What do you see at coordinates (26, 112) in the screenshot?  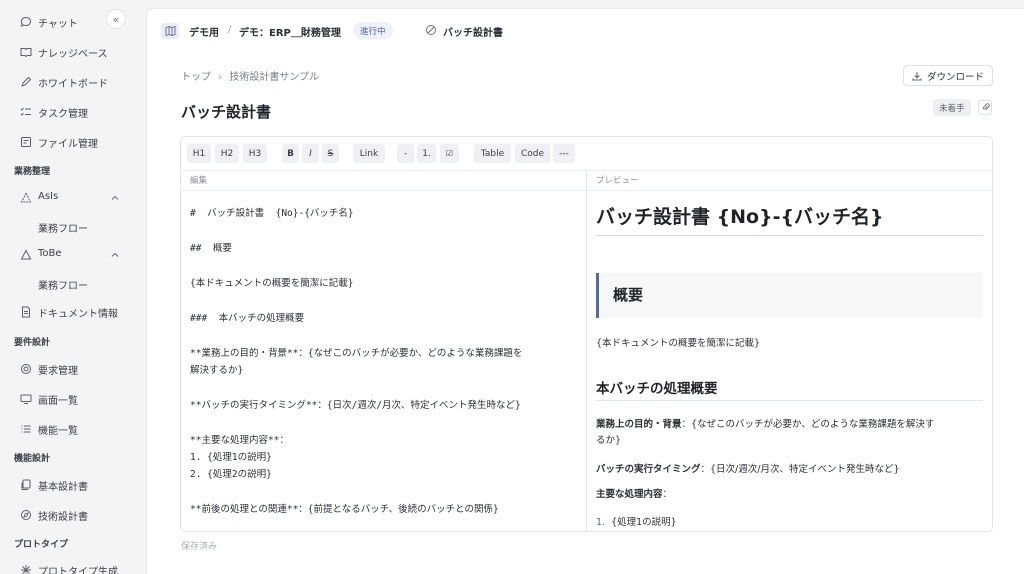 I see `checklist-icon` at bounding box center [26, 112].